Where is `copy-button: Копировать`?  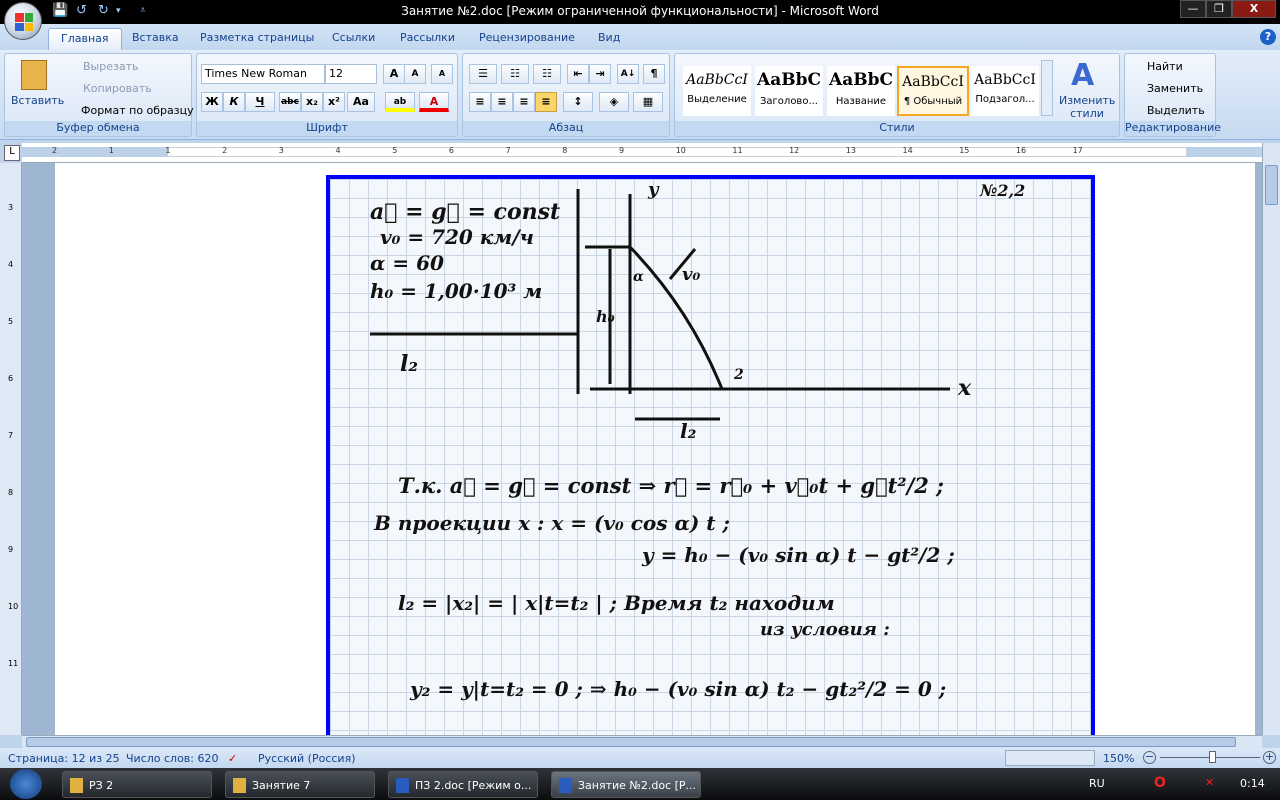
copy-button: Копировать is located at coordinates (117, 88).